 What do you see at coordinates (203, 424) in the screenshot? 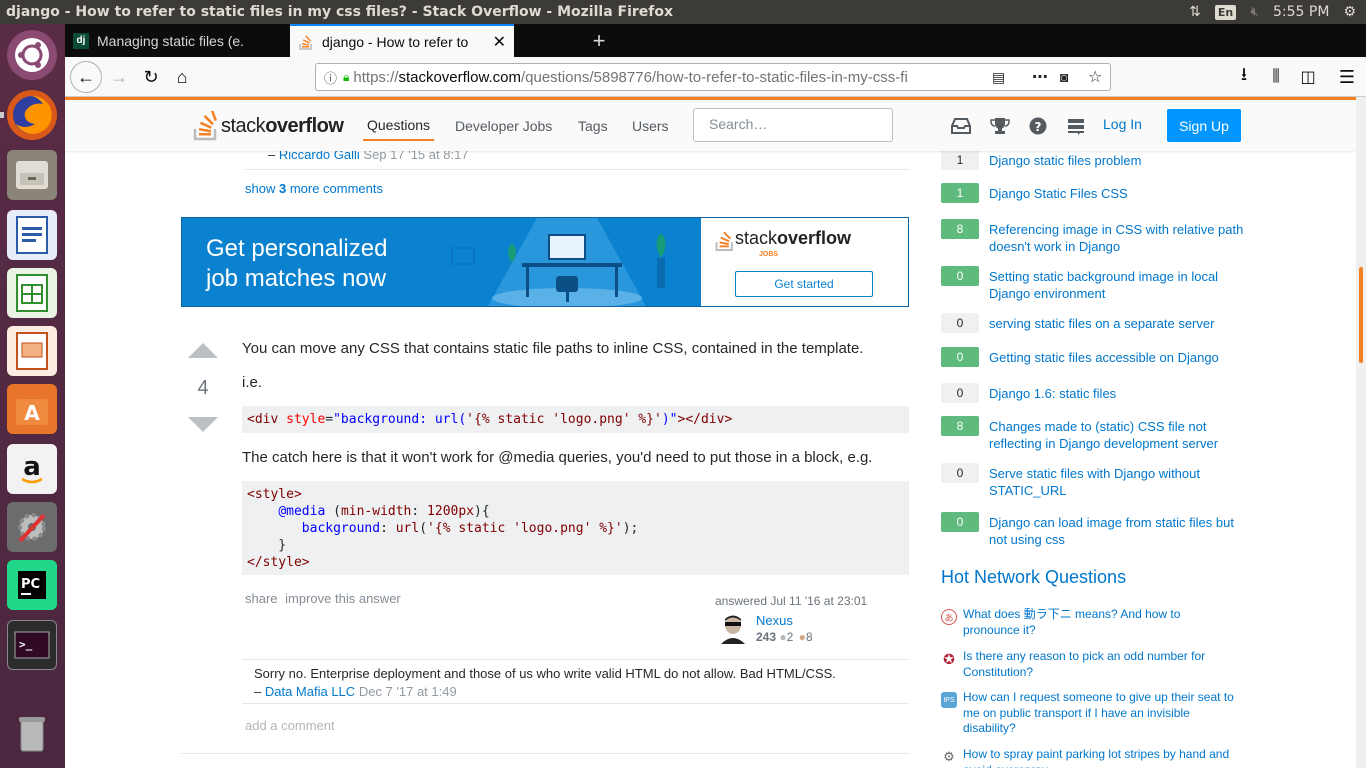
I see `vote-down-button` at bounding box center [203, 424].